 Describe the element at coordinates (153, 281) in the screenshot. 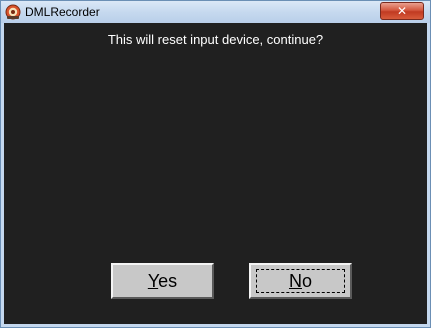

I see `yes-mnemonic: Y` at that location.